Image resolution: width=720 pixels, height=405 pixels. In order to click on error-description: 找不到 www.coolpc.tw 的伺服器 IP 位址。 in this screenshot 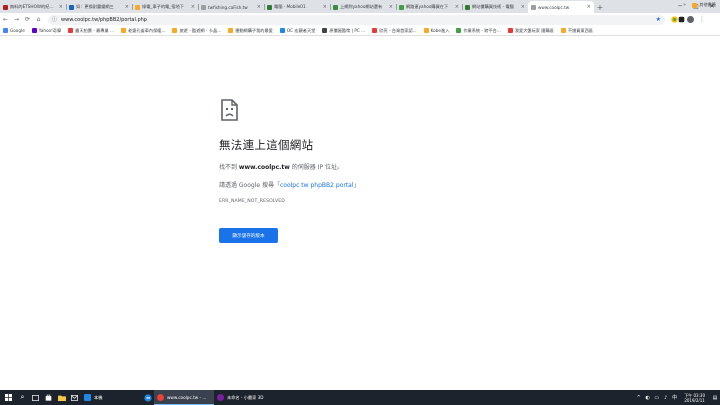, I will do `click(319, 166)`.